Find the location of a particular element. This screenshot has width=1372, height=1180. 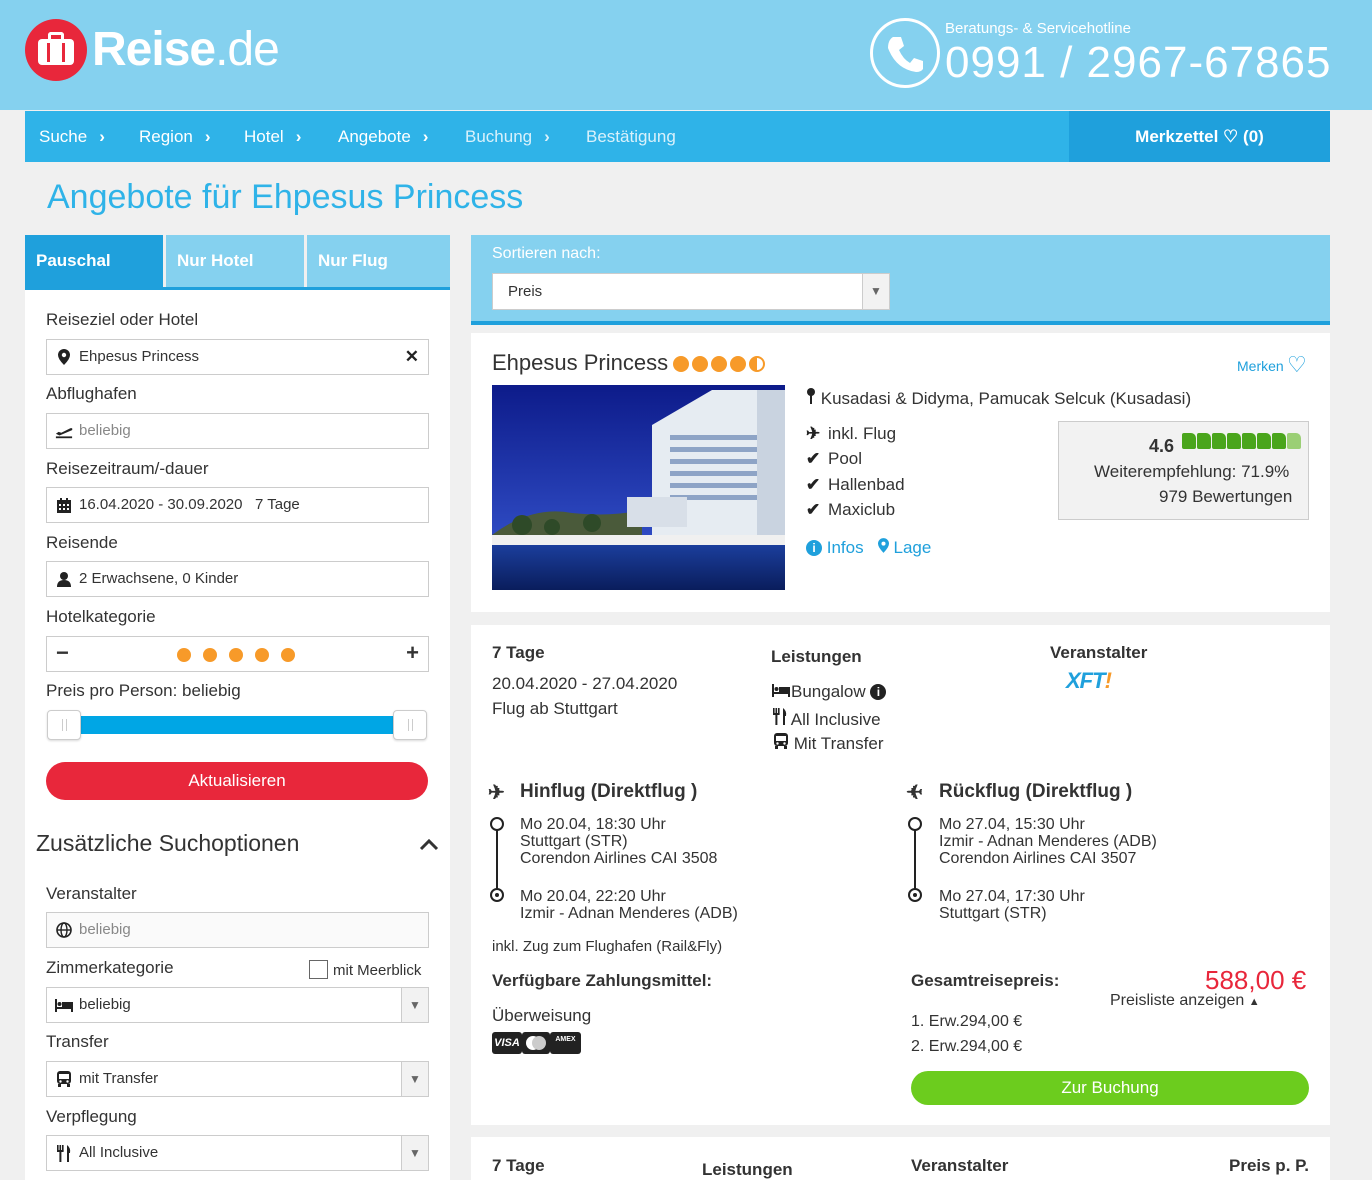

plane-takeoff-icon is located at coordinates (64, 431).